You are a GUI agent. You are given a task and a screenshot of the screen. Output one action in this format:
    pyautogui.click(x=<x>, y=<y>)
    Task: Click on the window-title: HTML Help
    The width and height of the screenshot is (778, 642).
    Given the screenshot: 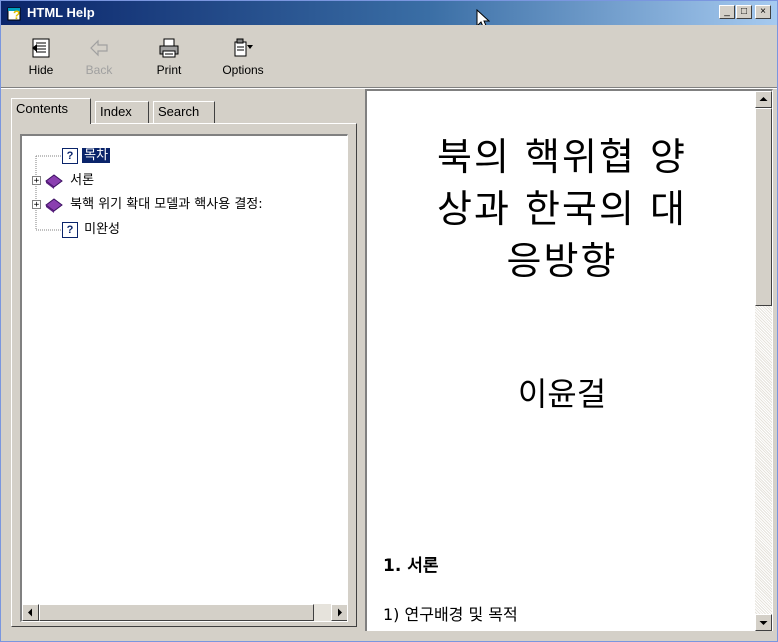 What is the action you would take?
    pyautogui.click(x=61, y=12)
    